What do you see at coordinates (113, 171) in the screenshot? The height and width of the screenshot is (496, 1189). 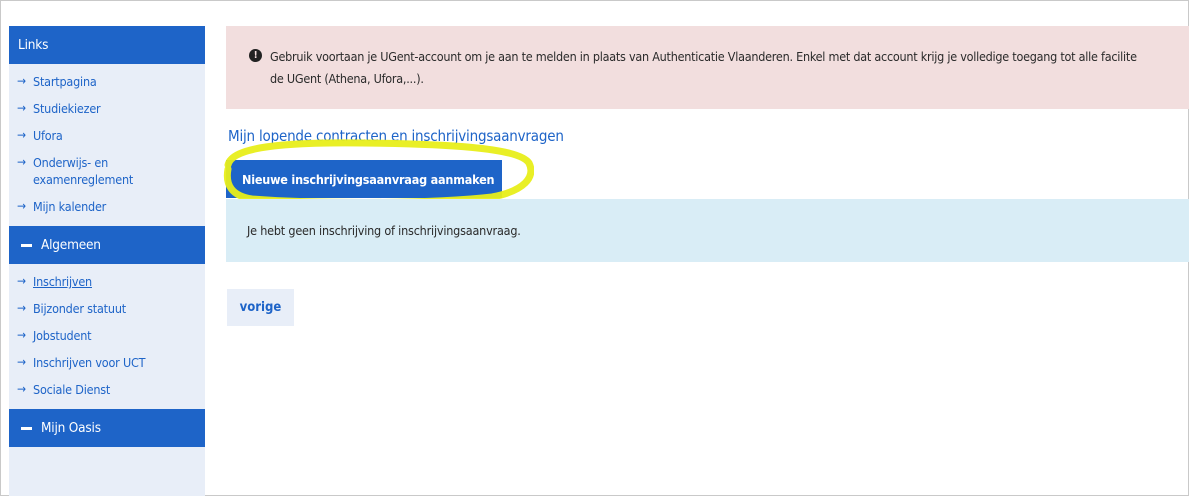 I see `sidebar-item-label: Onderwijs- en examenreglement` at bounding box center [113, 171].